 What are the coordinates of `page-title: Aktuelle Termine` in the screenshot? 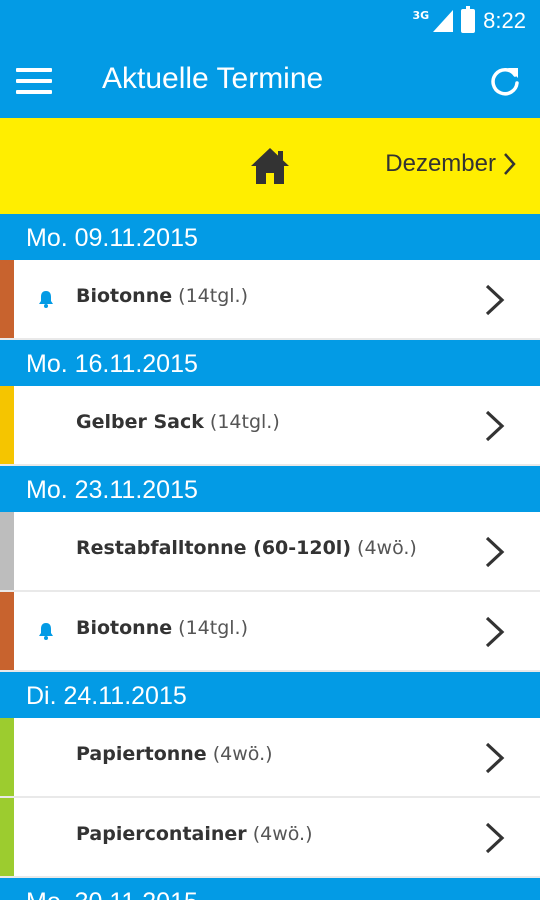 It's located at (213, 78).